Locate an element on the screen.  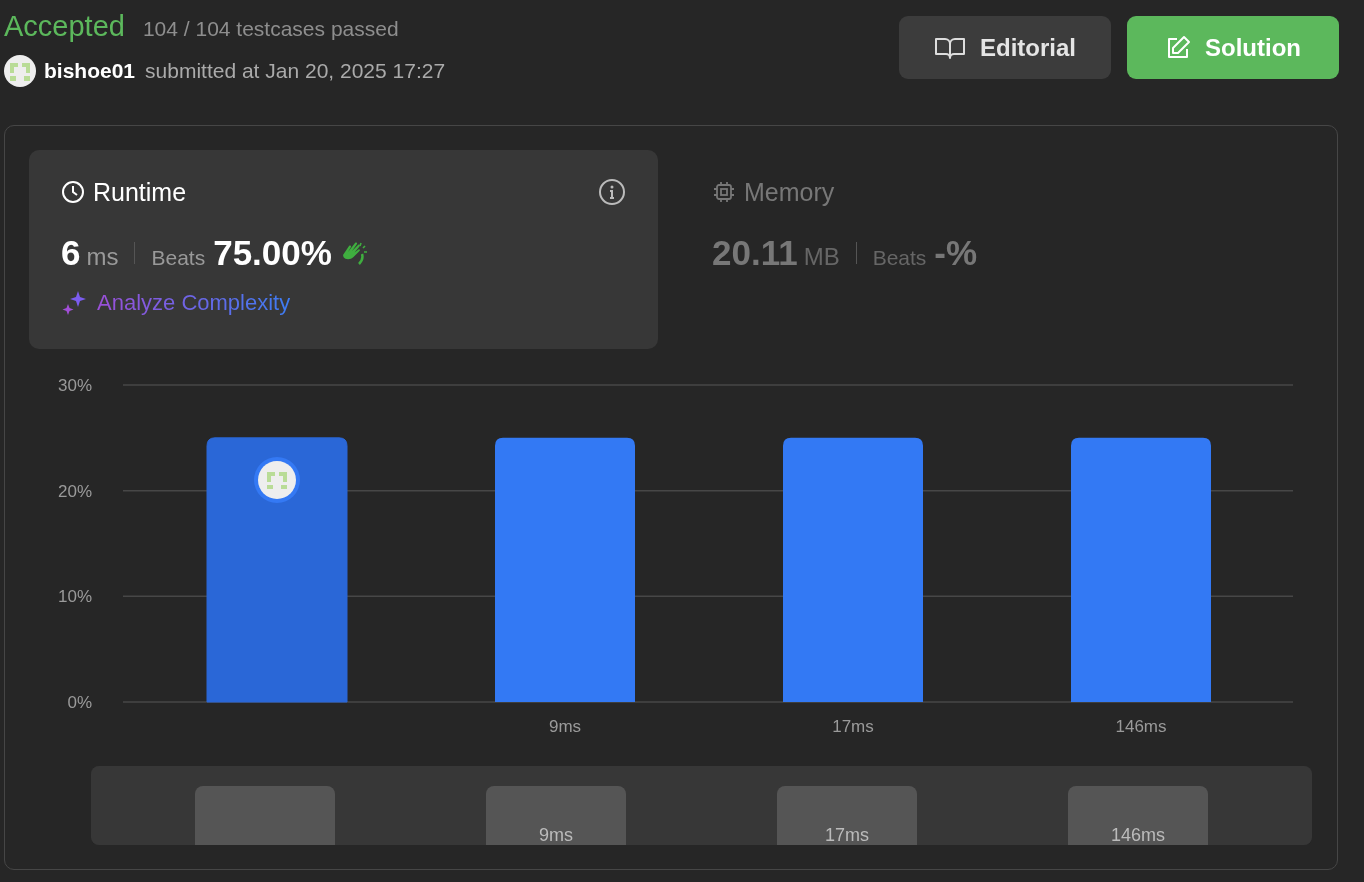
edit-icon is located at coordinates (1178, 47).